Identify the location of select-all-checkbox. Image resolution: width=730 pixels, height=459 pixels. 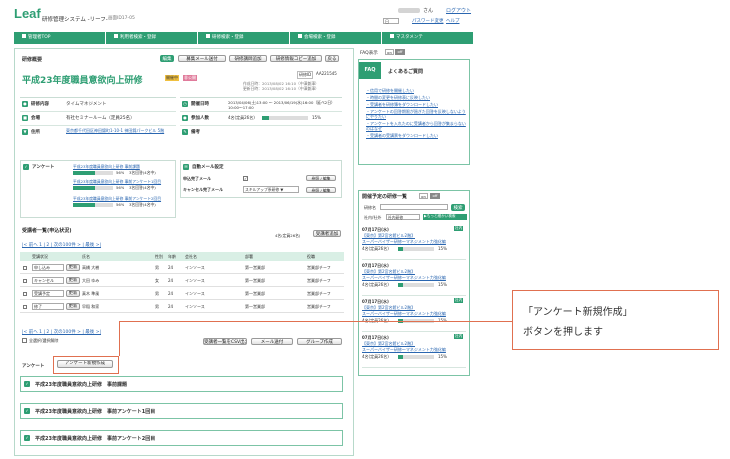
(24, 340).